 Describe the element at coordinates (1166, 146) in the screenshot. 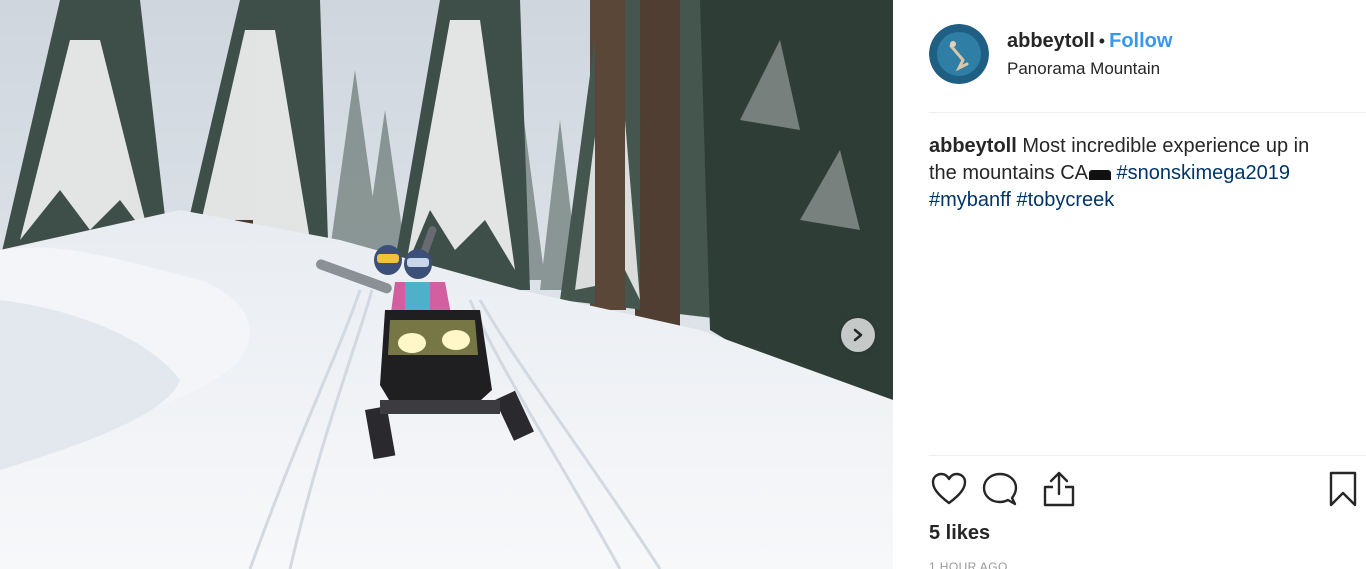

I see `caption-text-line1: Most incredible experience up in` at that location.